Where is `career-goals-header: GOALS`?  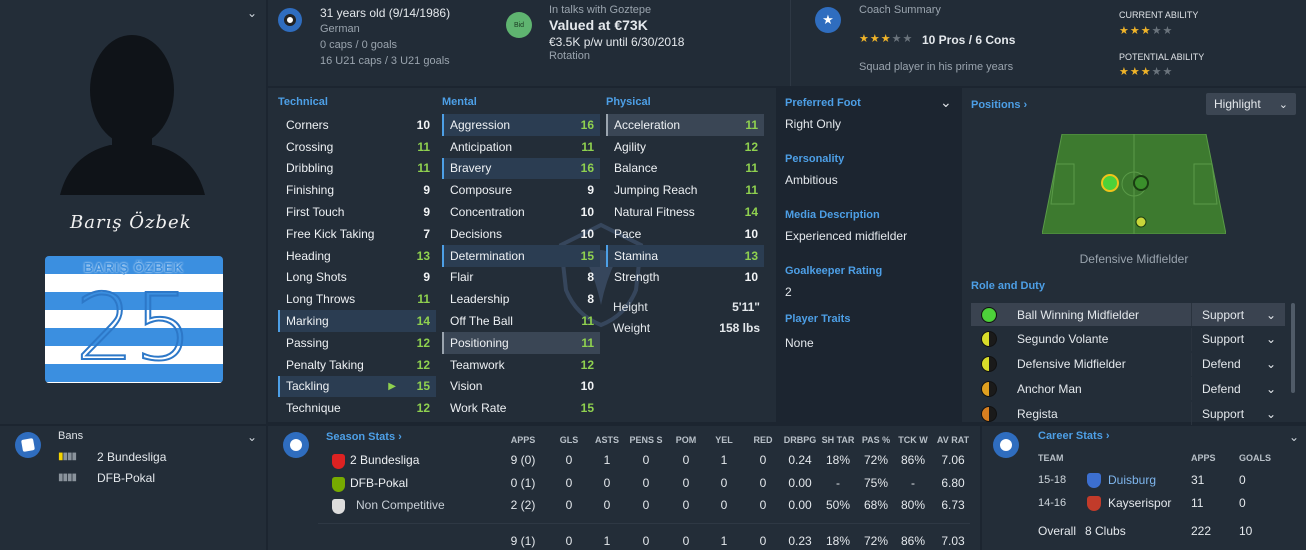
career-goals-header: GOALS is located at coordinates (1255, 458).